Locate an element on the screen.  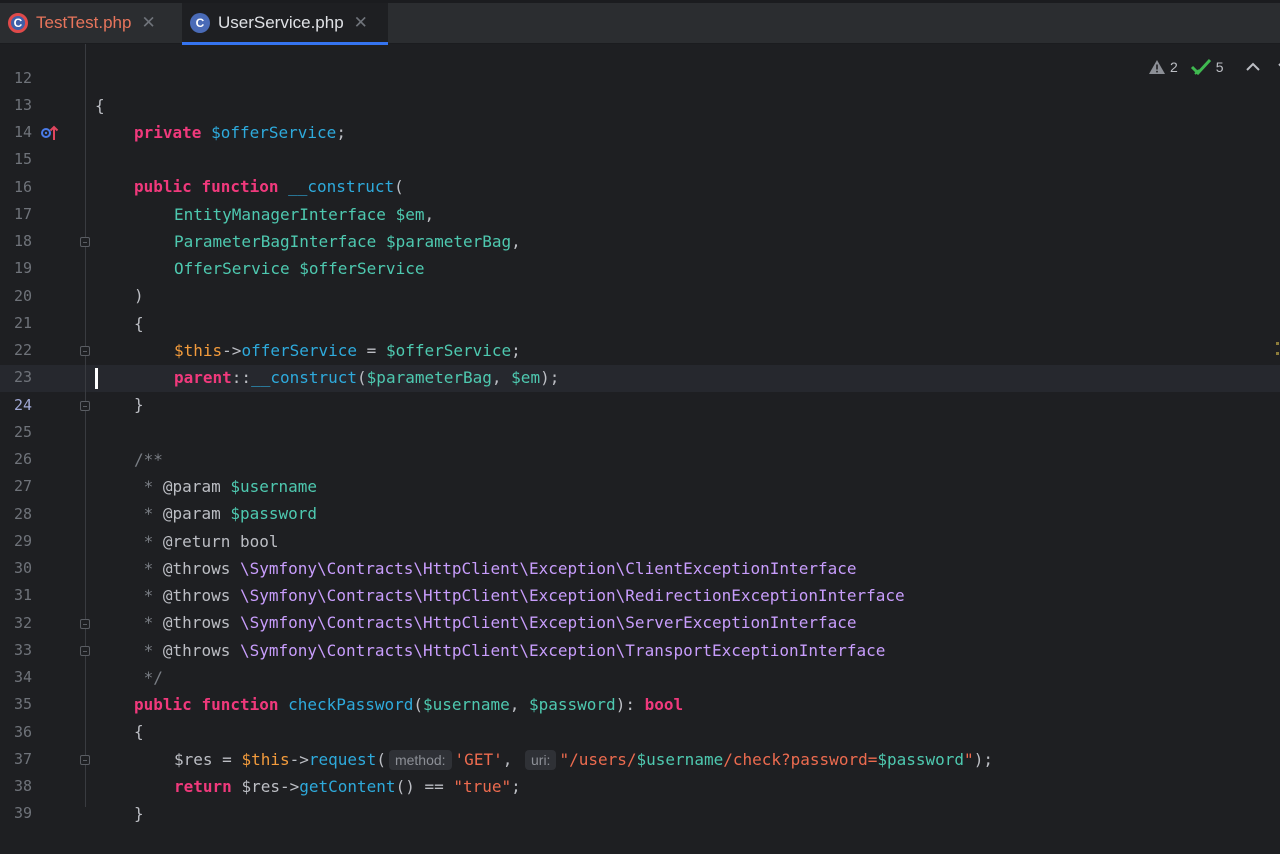
code-line: 39 is located at coordinates (640, 797).